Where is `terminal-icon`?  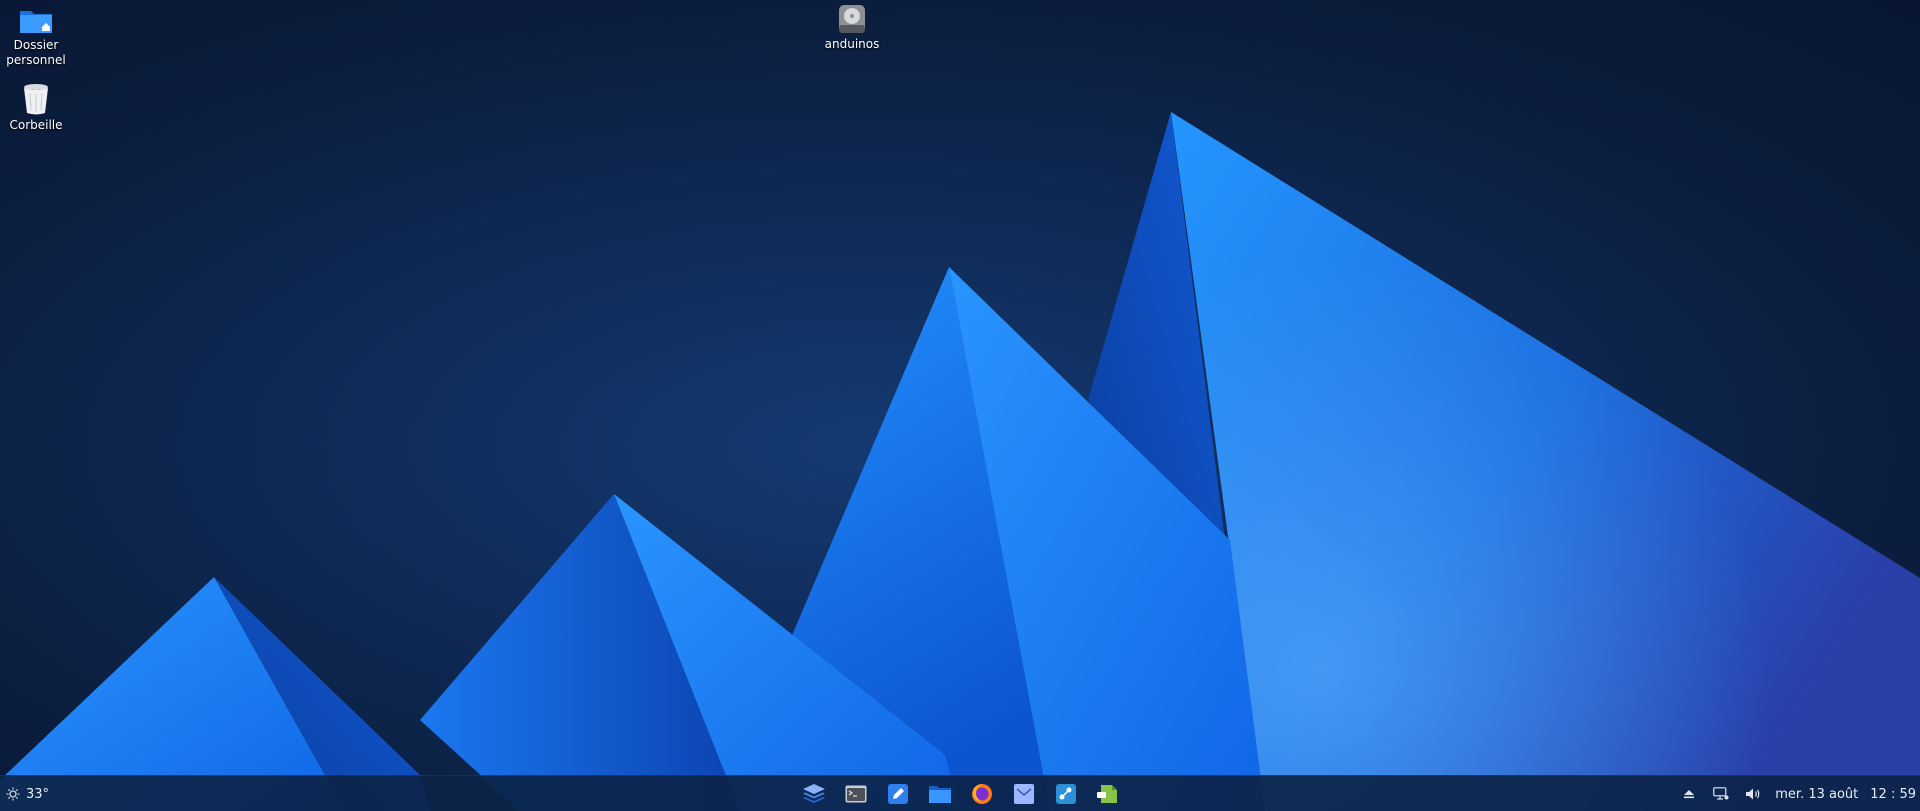 terminal-icon is located at coordinates (856, 794).